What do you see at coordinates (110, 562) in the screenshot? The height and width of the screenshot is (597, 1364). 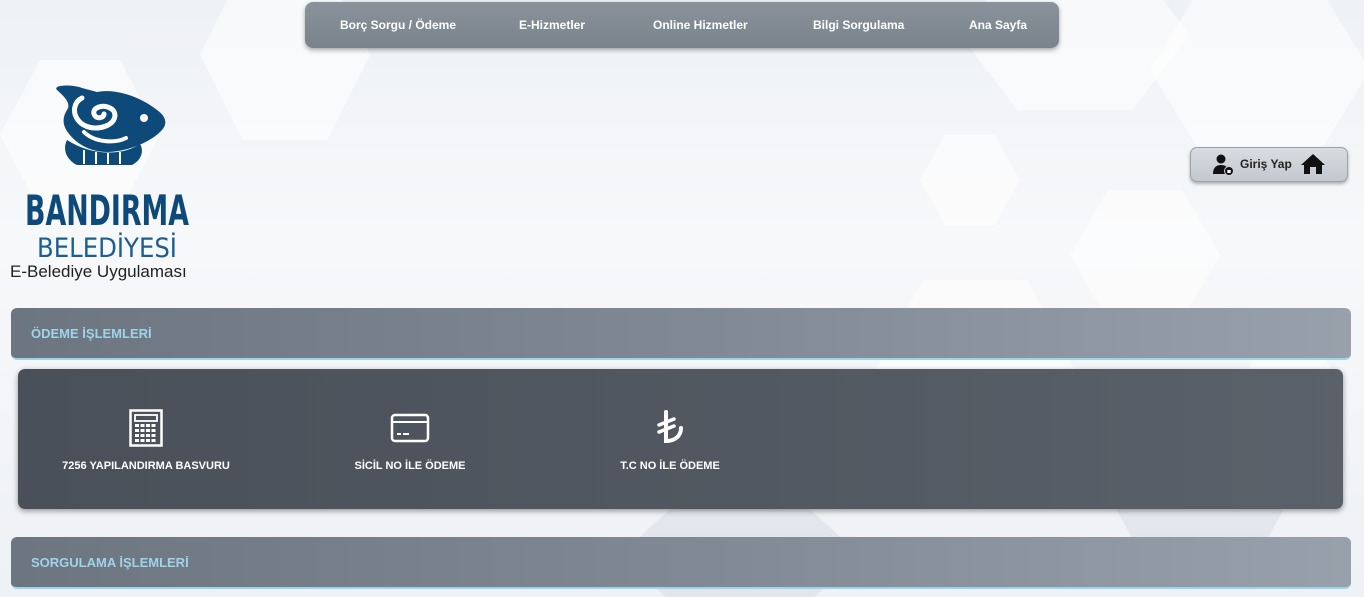 I see `query-section-title: SORGULAMA İŞLEMLERİ` at bounding box center [110, 562].